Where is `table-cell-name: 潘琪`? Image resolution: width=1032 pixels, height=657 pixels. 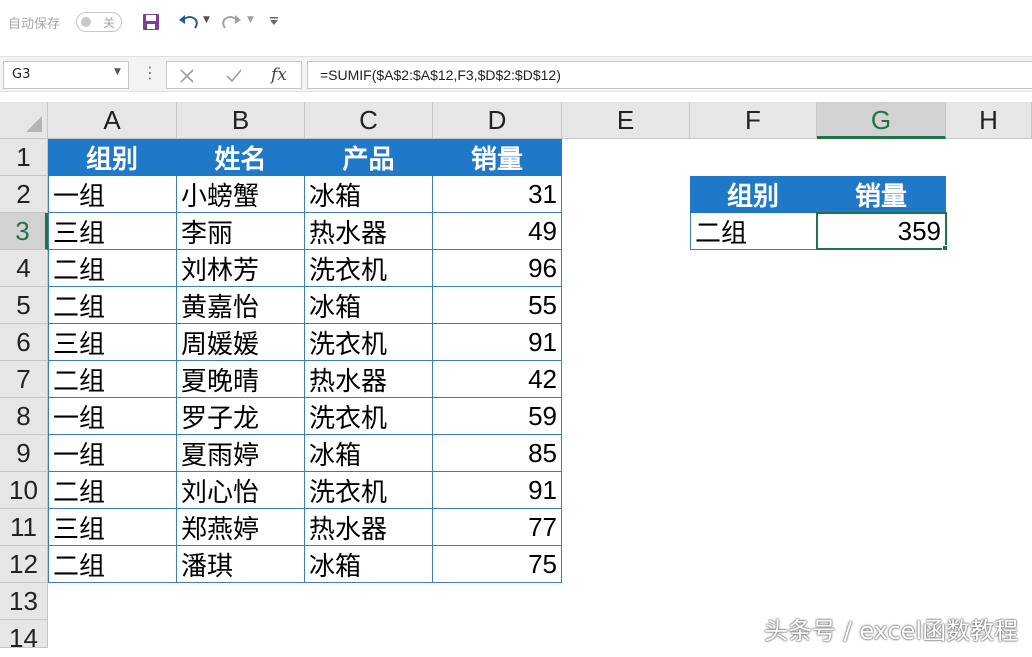
table-cell-name: 潘琪 is located at coordinates (241, 564).